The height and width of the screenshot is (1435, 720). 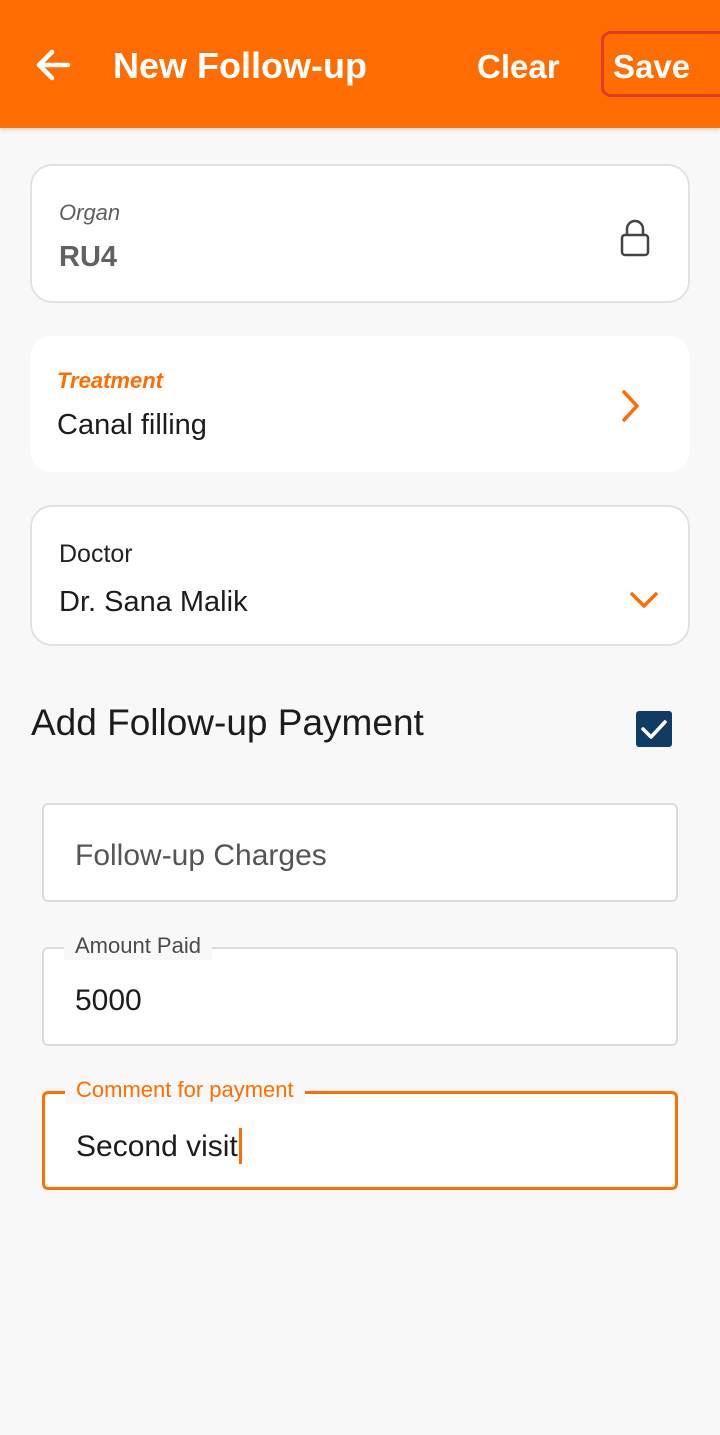 What do you see at coordinates (360, 1133) in the screenshot?
I see `payment-comment-input: Comment for payment Second visit` at bounding box center [360, 1133].